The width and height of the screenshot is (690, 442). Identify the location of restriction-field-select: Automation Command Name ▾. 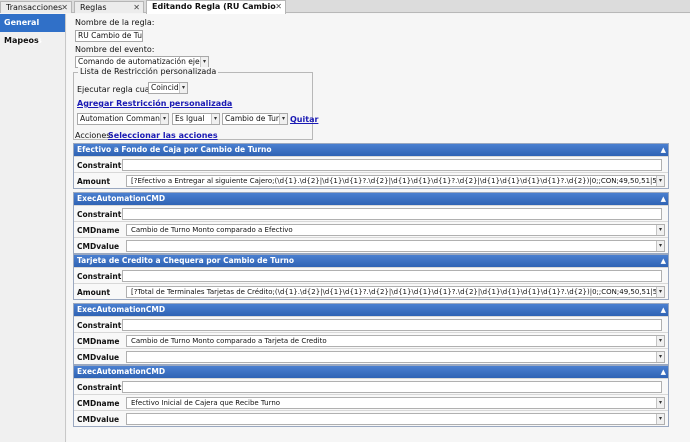
(123, 119).